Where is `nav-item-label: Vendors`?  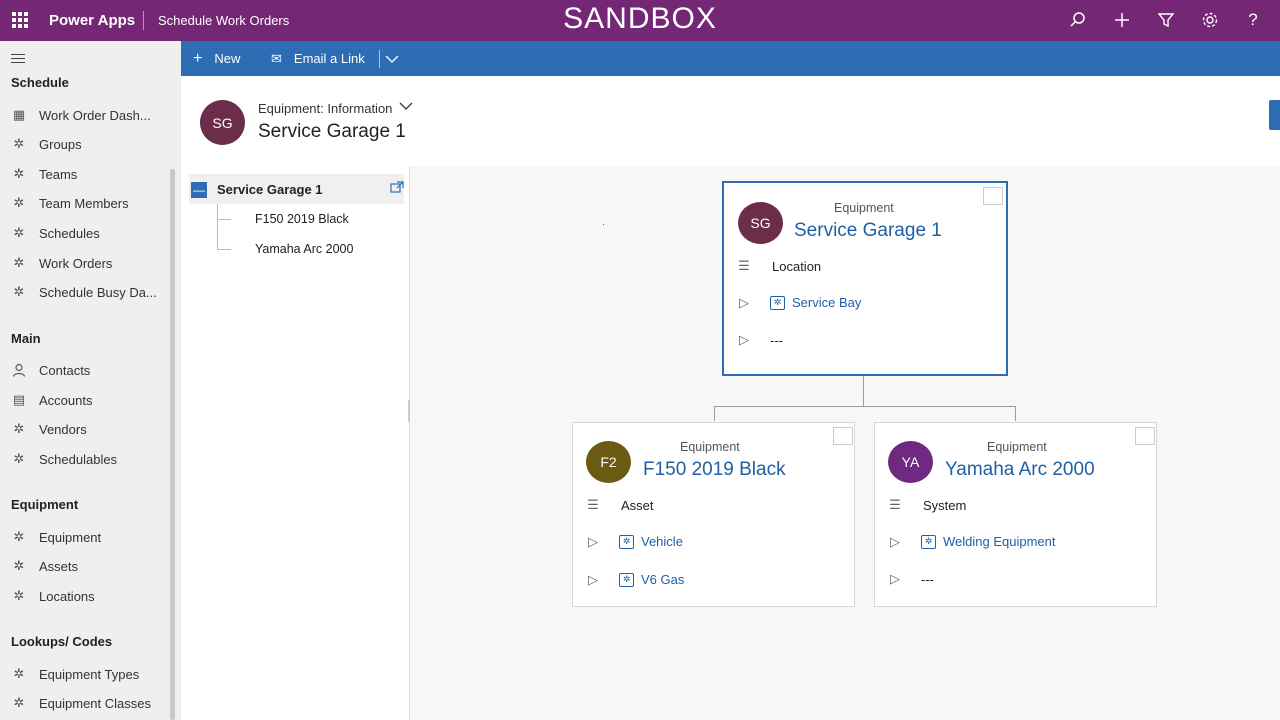 nav-item-label: Vendors is located at coordinates (63, 429).